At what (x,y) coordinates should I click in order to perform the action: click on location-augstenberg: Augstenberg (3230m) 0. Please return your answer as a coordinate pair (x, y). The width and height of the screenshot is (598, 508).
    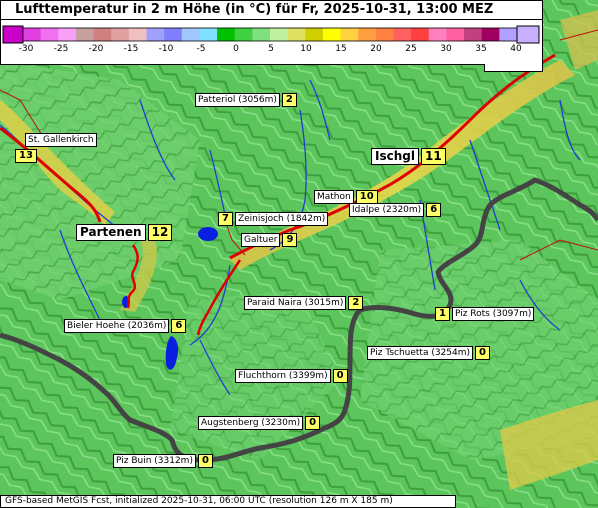
    Looking at the image, I should click on (259, 423).